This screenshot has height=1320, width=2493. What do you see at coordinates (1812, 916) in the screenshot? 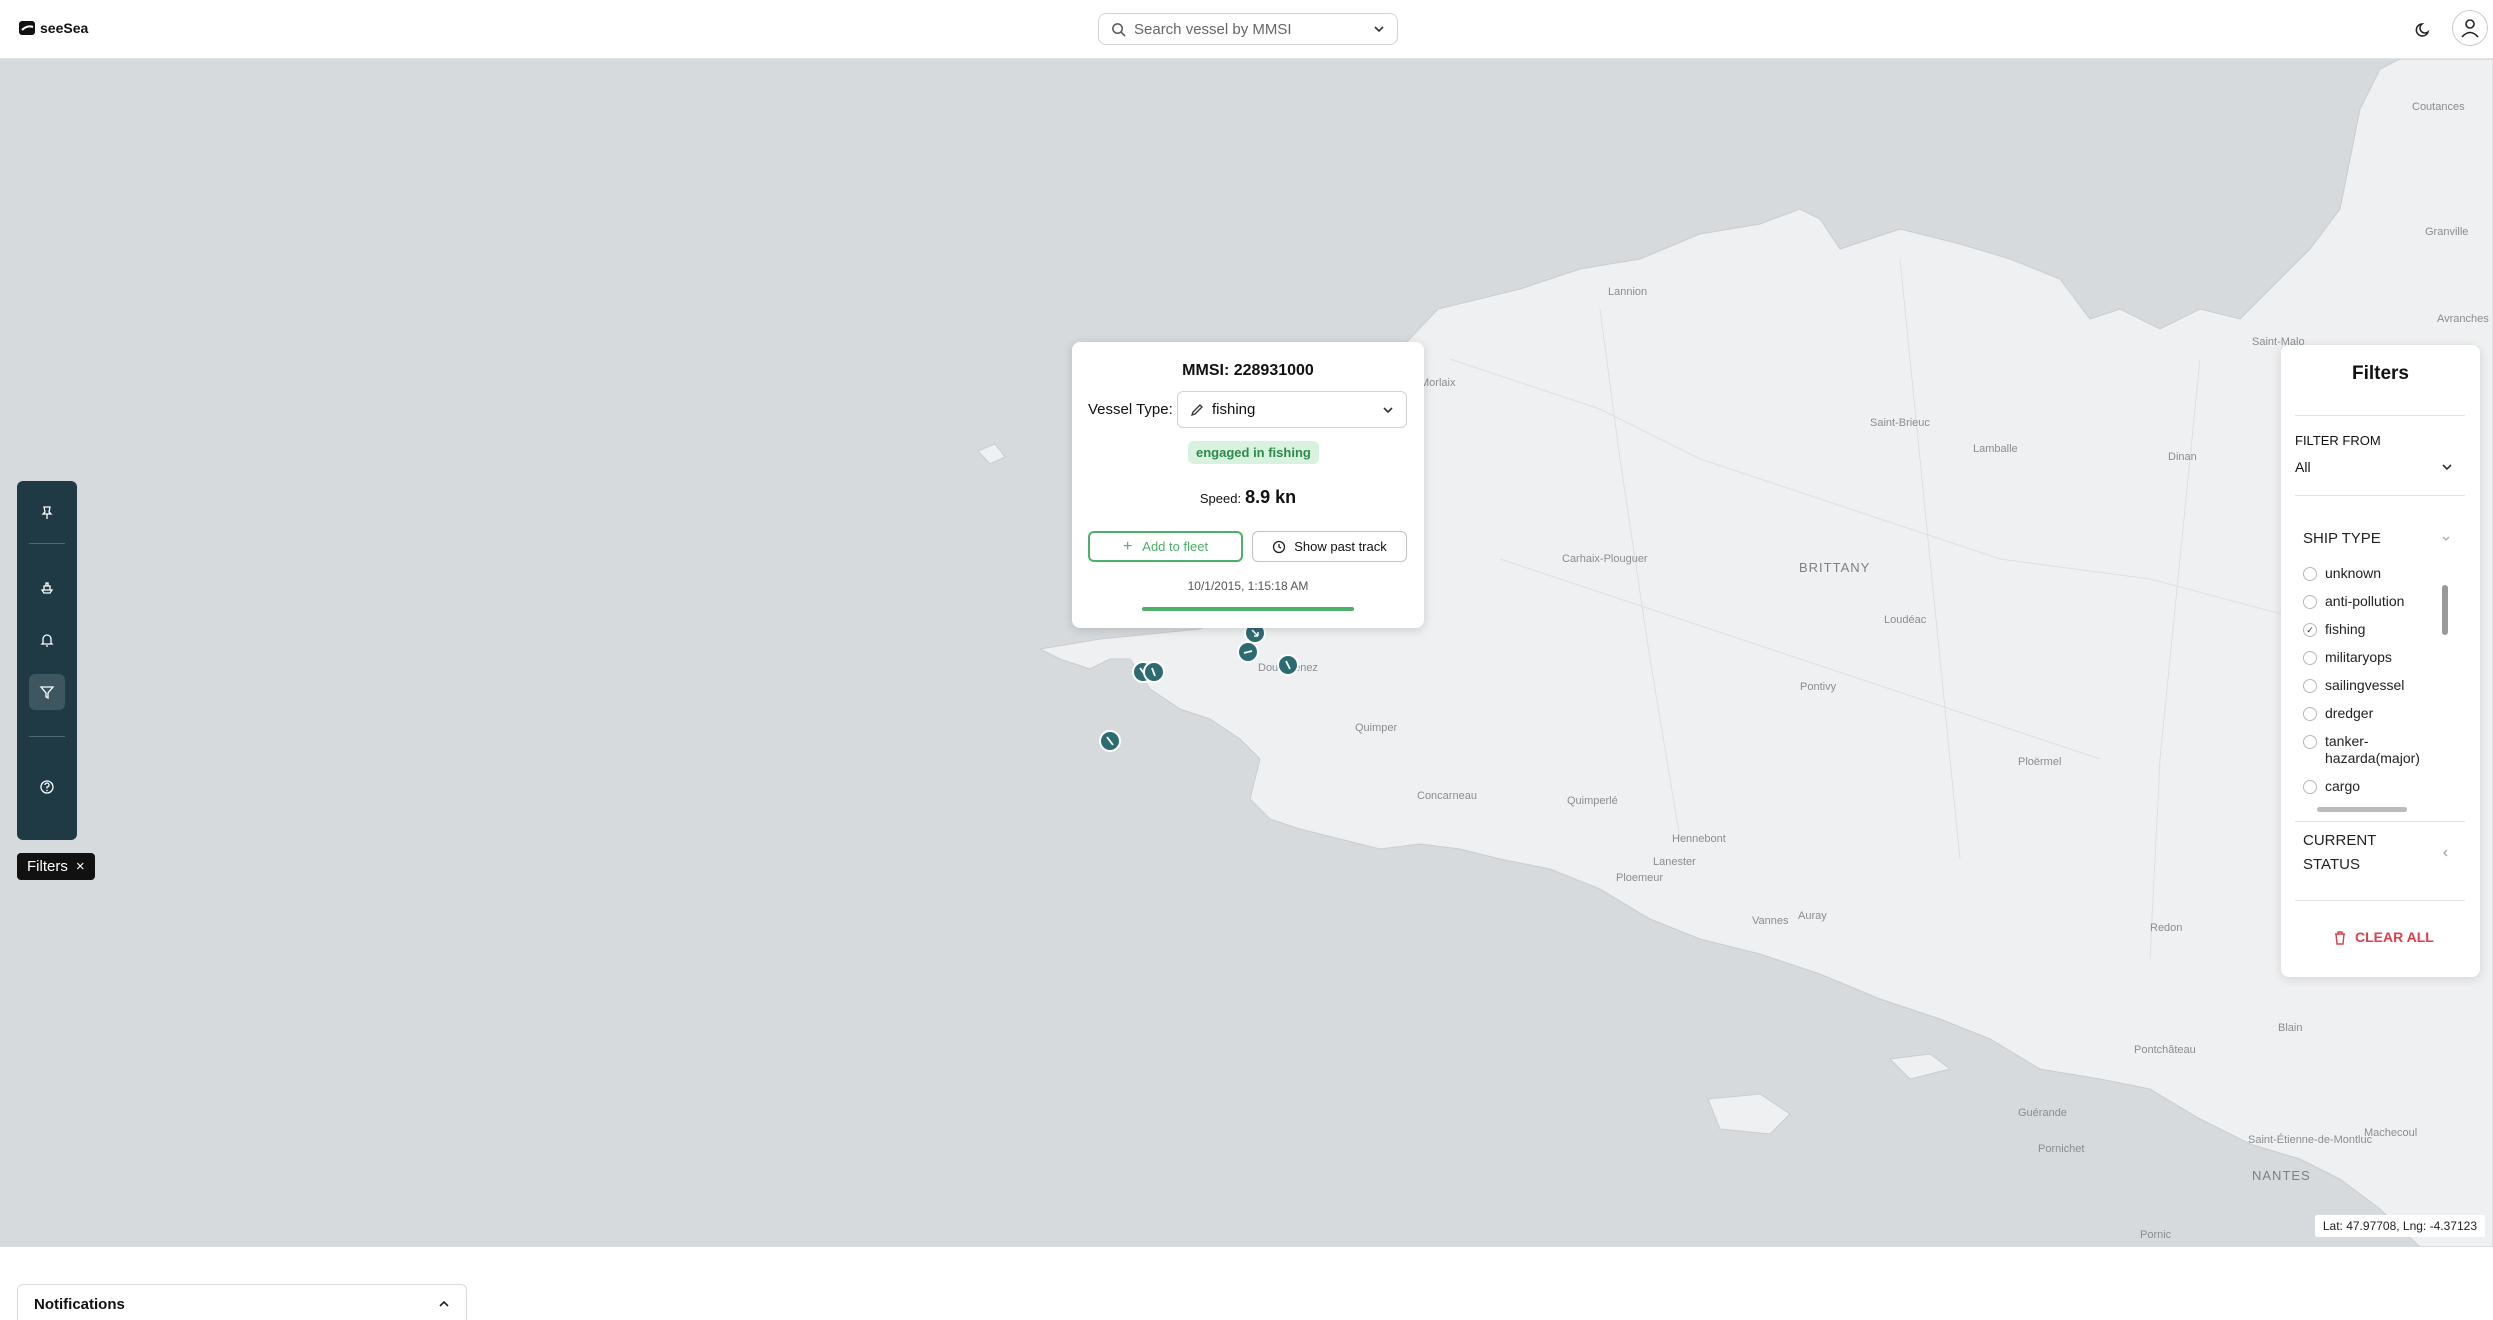
I see `map-place-label: Auray` at bounding box center [1812, 916].